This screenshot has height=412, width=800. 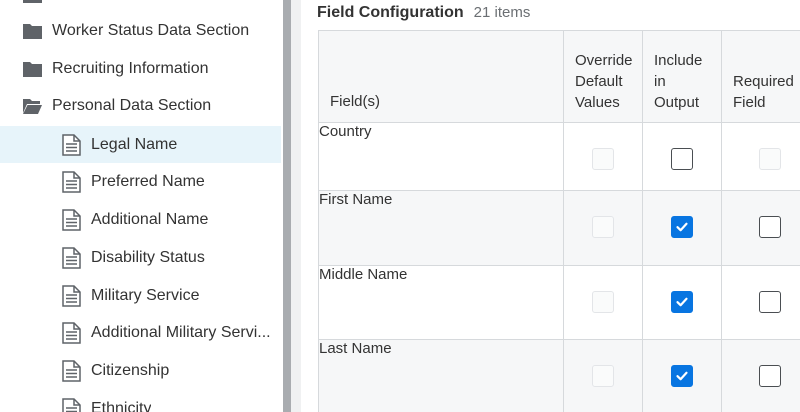 I want to click on table-row: Country, so click(x=559, y=156).